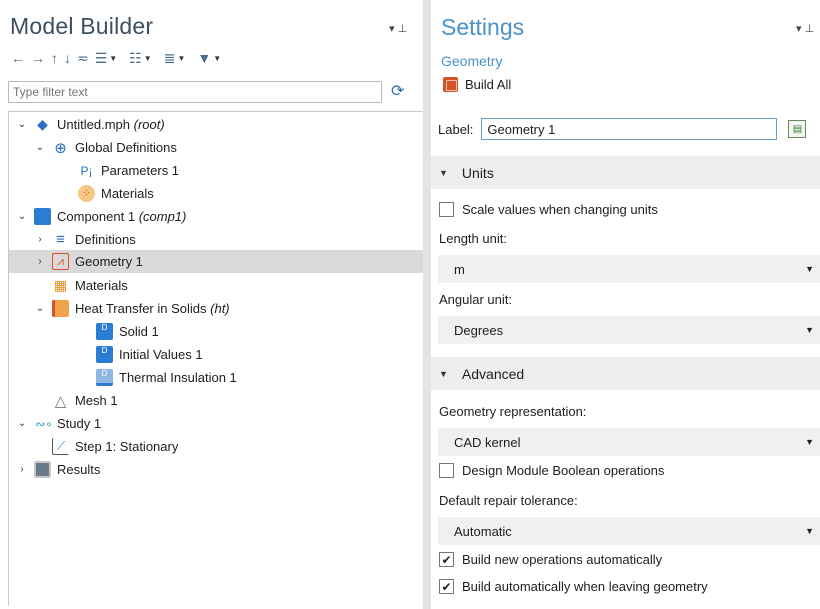 This screenshot has width=820, height=609. I want to click on node-tag: (ht), so click(220, 308).